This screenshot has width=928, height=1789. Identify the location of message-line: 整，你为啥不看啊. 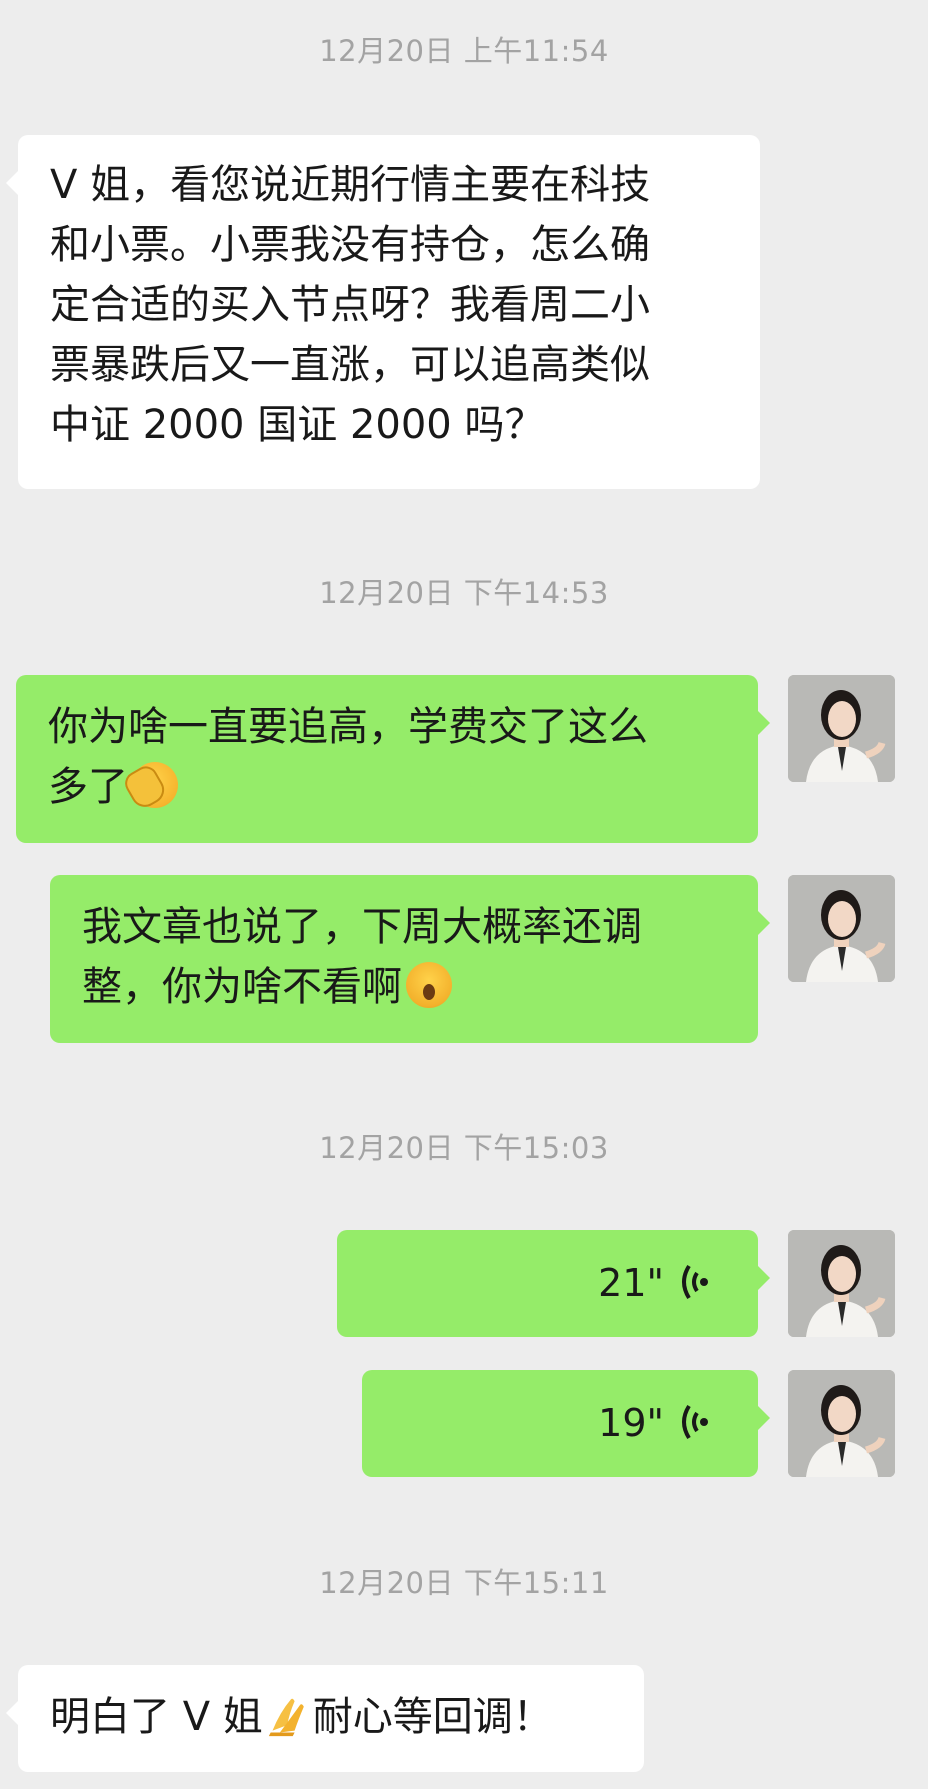
(420, 987).